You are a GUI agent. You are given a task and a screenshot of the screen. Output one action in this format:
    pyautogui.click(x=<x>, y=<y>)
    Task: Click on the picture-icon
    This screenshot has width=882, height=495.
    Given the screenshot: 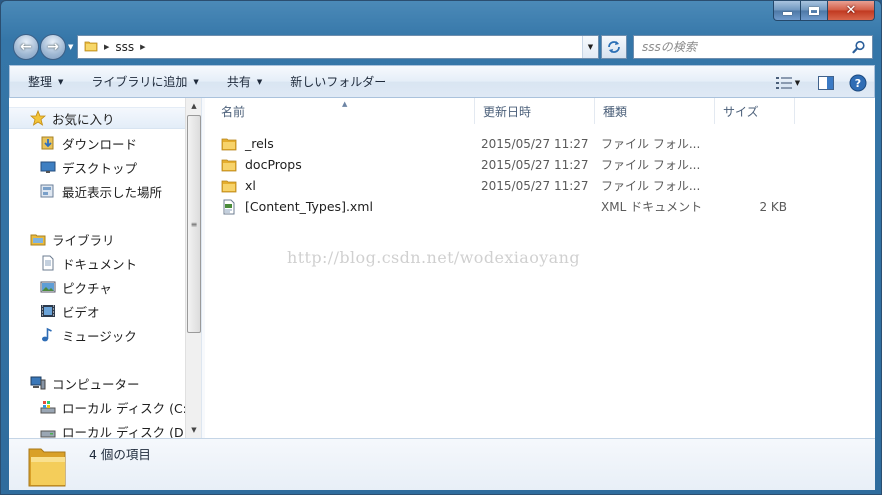 What is the action you would take?
    pyautogui.click(x=48, y=287)
    